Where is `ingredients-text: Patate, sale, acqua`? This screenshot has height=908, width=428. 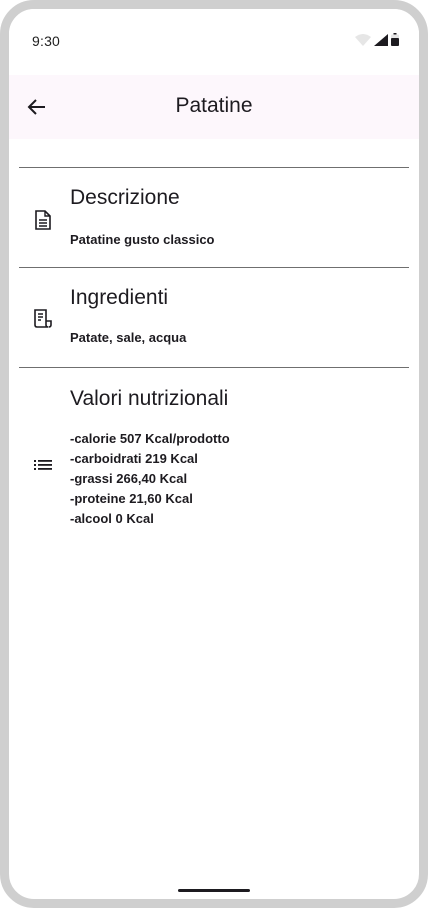 ingredients-text: Patate, sale, acqua is located at coordinates (128, 337).